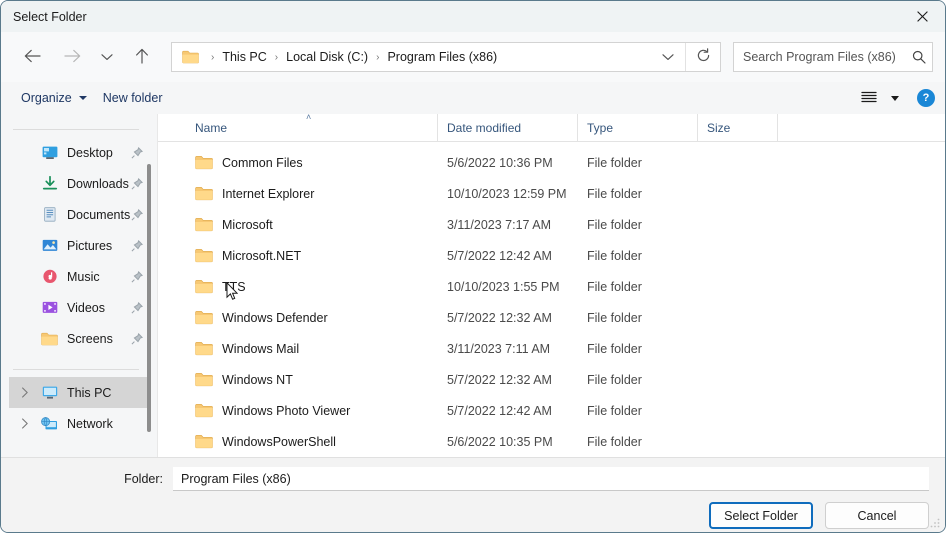 This screenshot has height=533, width=946. Describe the element at coordinates (50, 16) in the screenshot. I see `window-title: Select Folder` at that location.